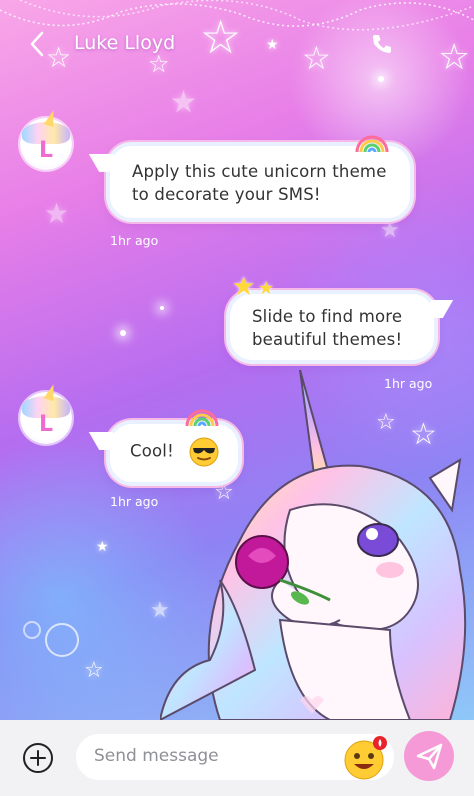 This screenshot has height=796, width=474. Describe the element at coordinates (204, 452) in the screenshot. I see `sunglasses-emoji-icon` at that location.